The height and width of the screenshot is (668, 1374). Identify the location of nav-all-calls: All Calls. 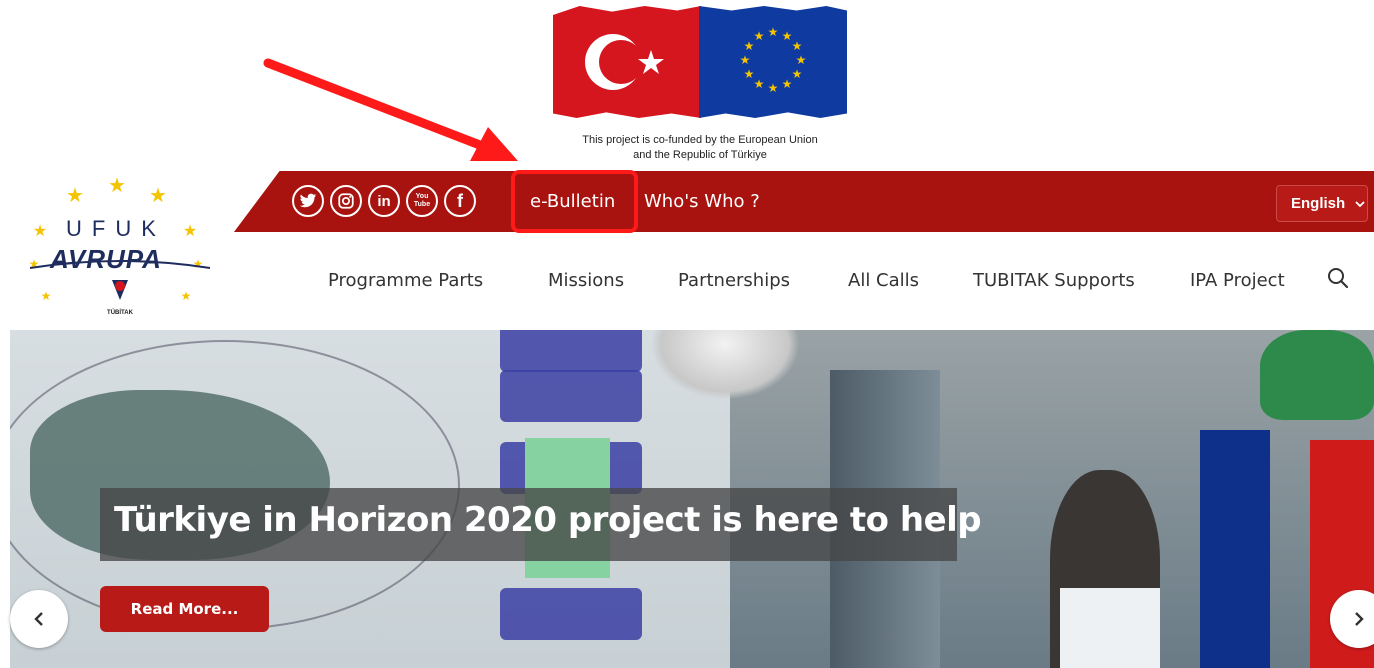
(883, 280).